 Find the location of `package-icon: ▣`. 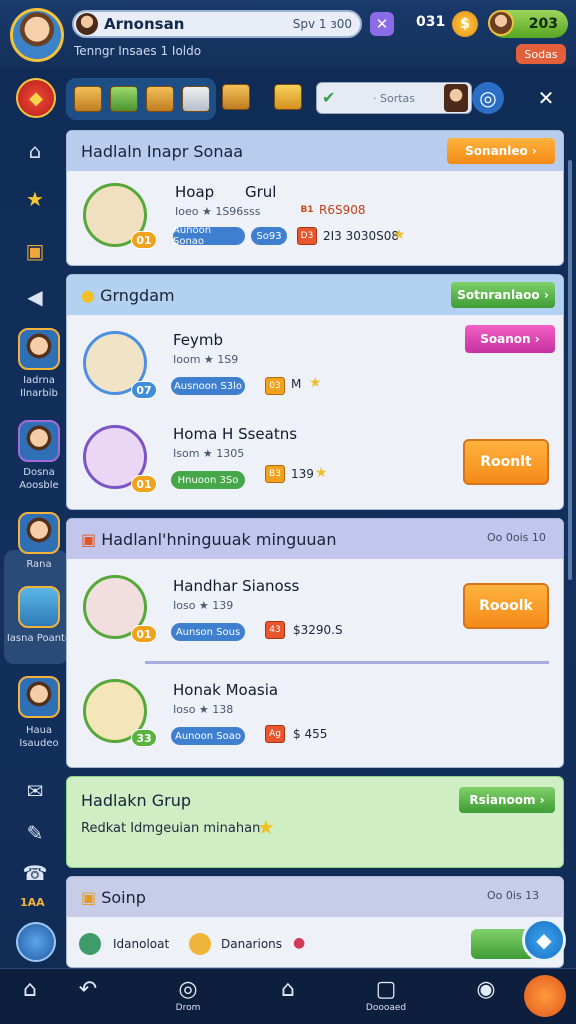

package-icon: ▣ is located at coordinates (35, 251).